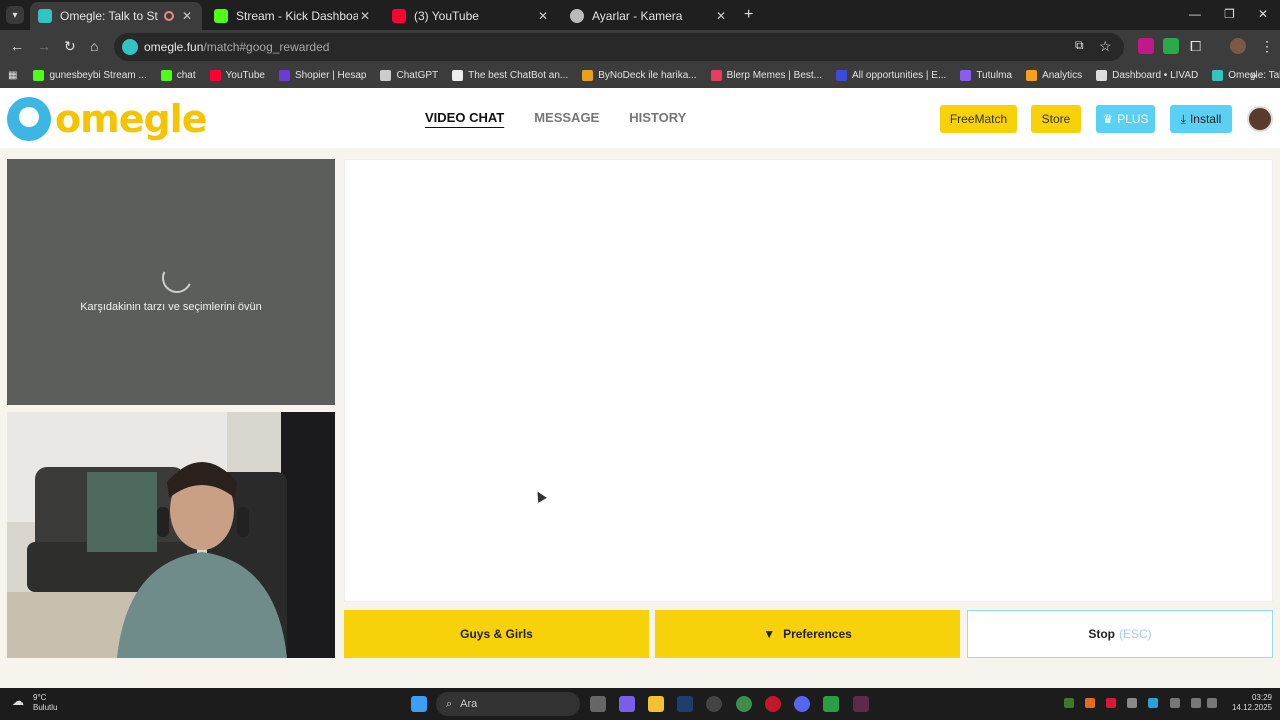 This screenshot has height=720, width=1280. What do you see at coordinates (330, 75) in the screenshot?
I see `bookmark-label: Shopier | Hesap` at bounding box center [330, 75].